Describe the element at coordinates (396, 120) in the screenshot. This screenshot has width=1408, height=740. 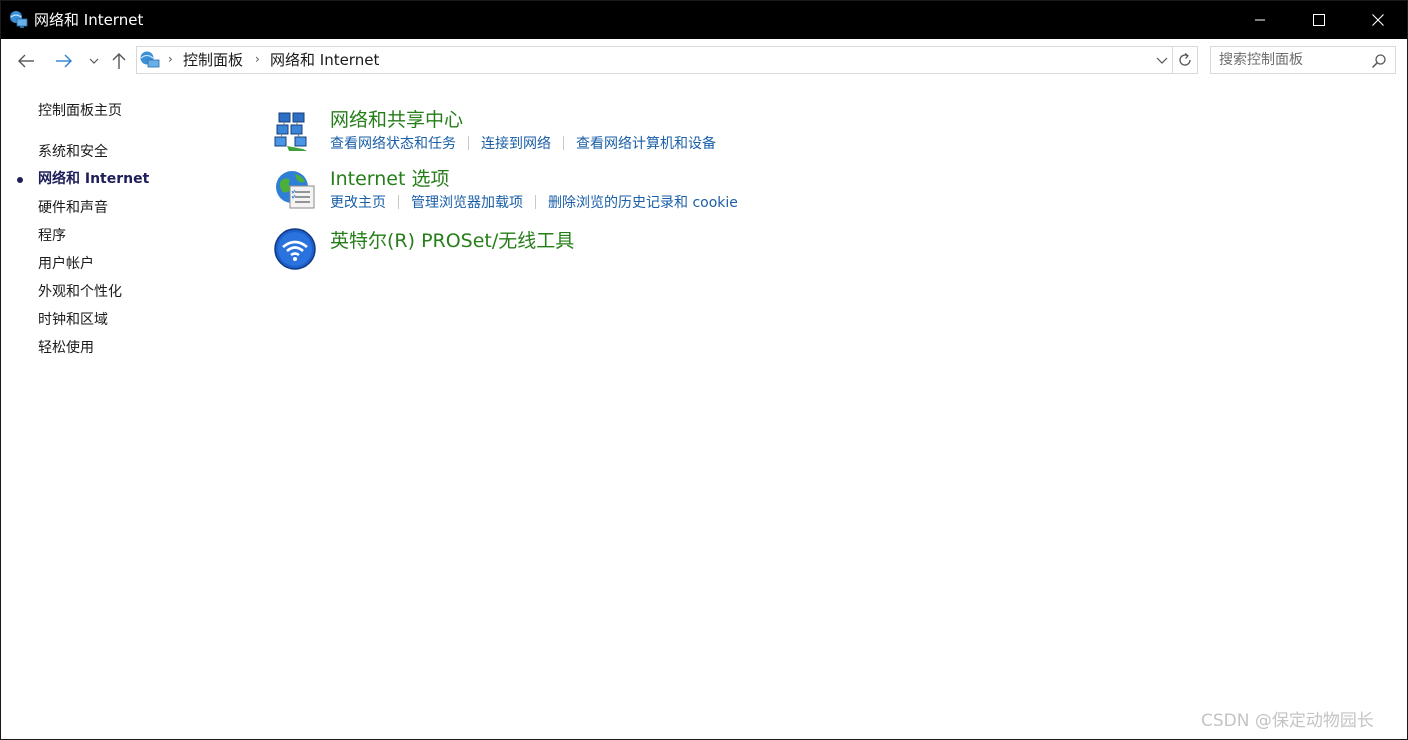
I see `category-title-network-sharing-center: 网络和共享中心` at that location.